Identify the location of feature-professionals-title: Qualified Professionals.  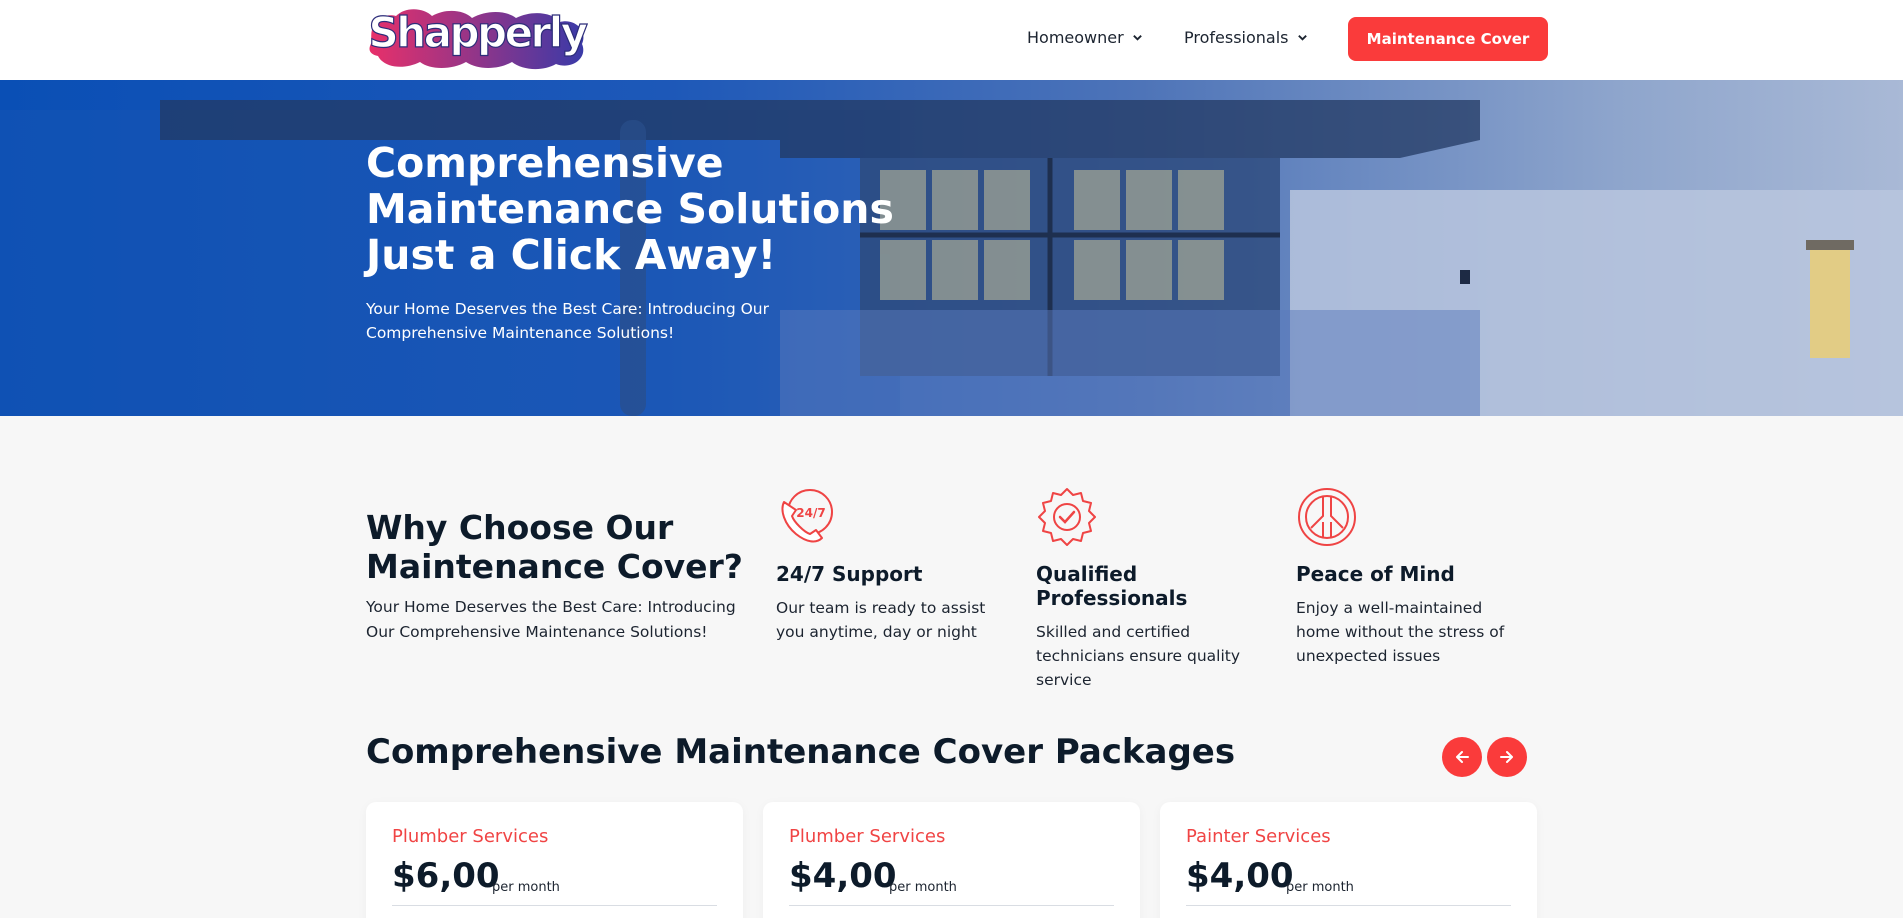
(1112, 586).